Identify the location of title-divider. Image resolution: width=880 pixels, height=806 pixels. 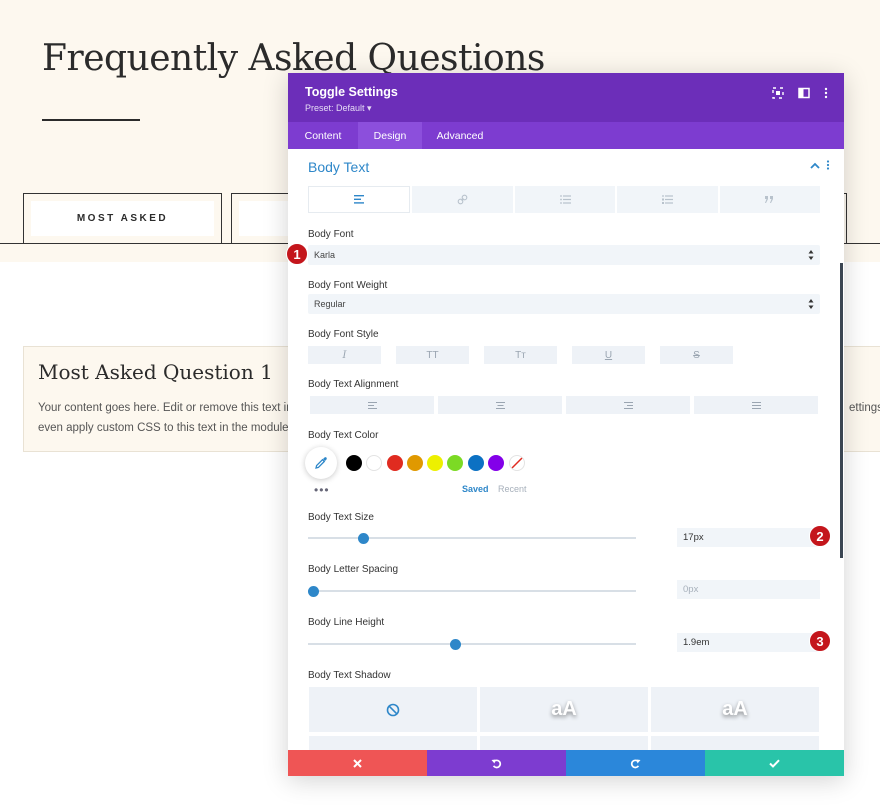
(91, 120).